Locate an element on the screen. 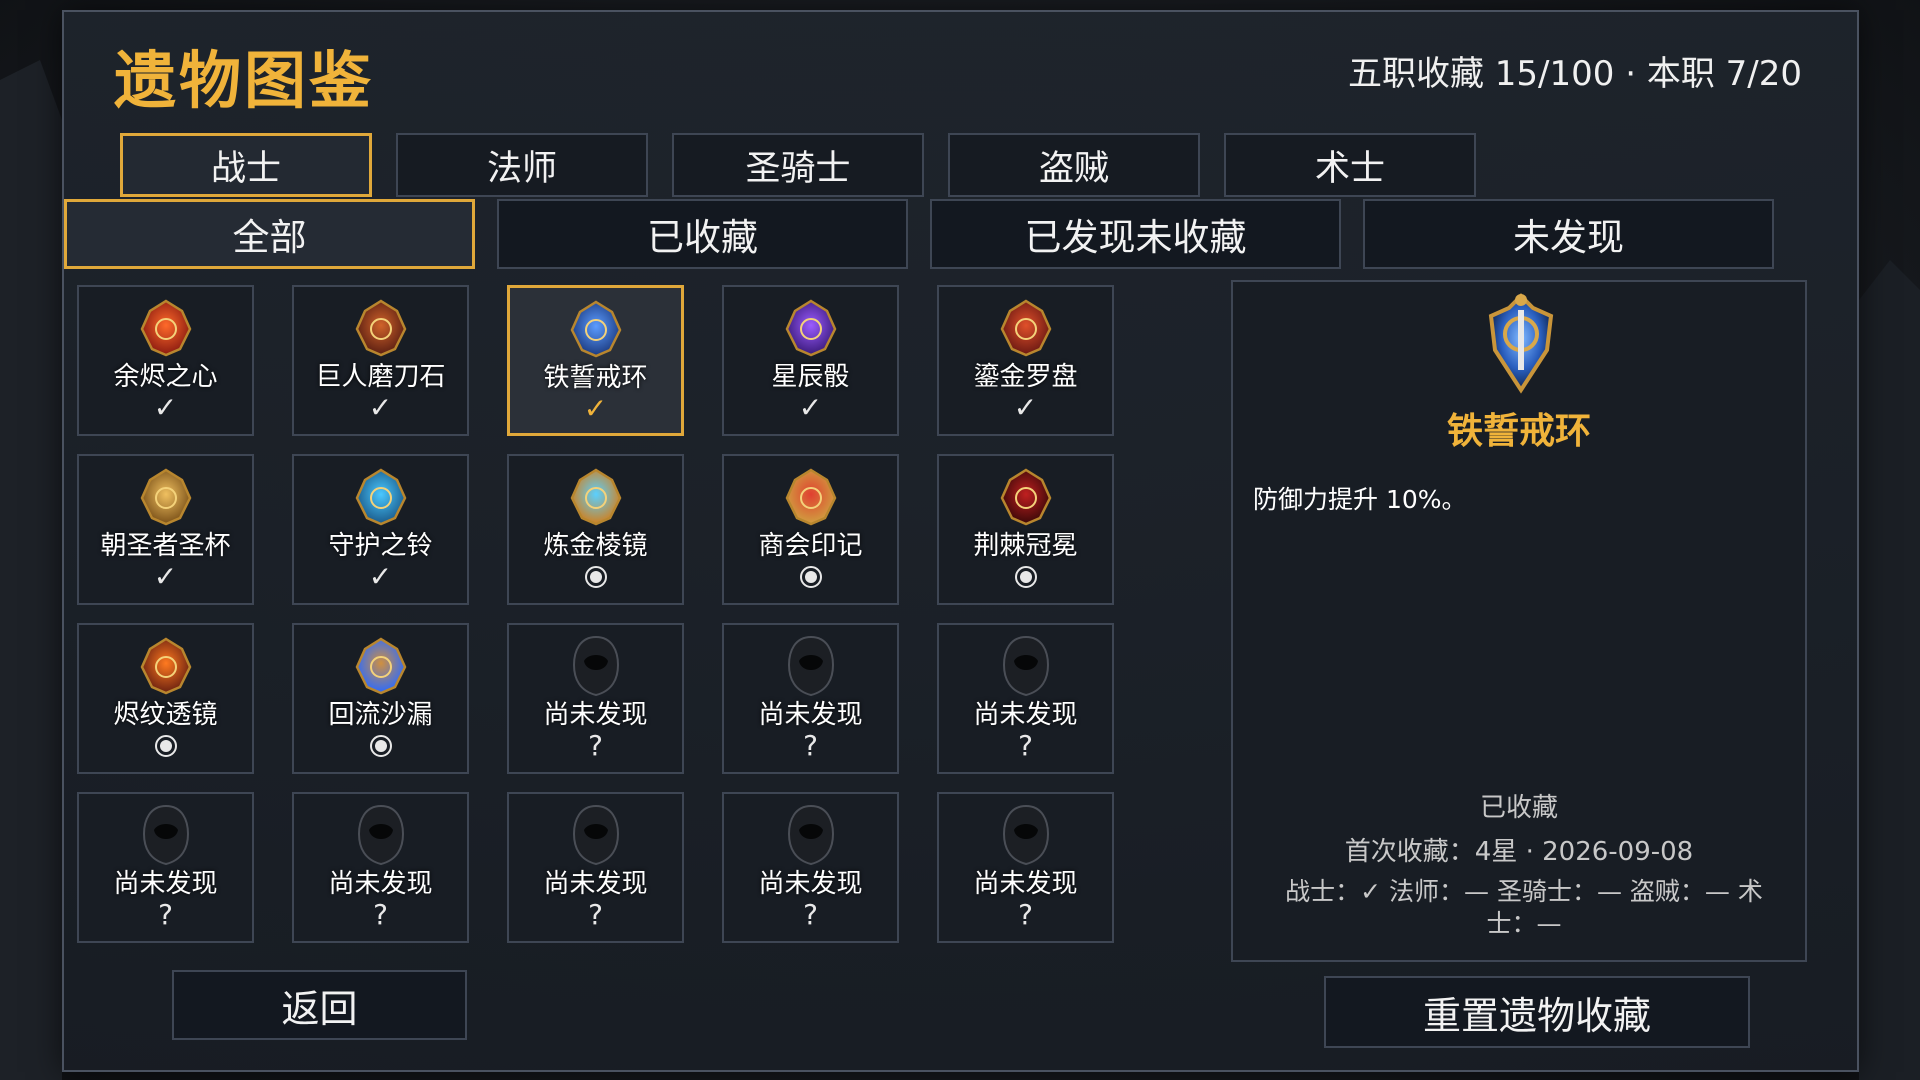 The height and width of the screenshot is (1080, 1920). ember-lens-icon is located at coordinates (165, 666).